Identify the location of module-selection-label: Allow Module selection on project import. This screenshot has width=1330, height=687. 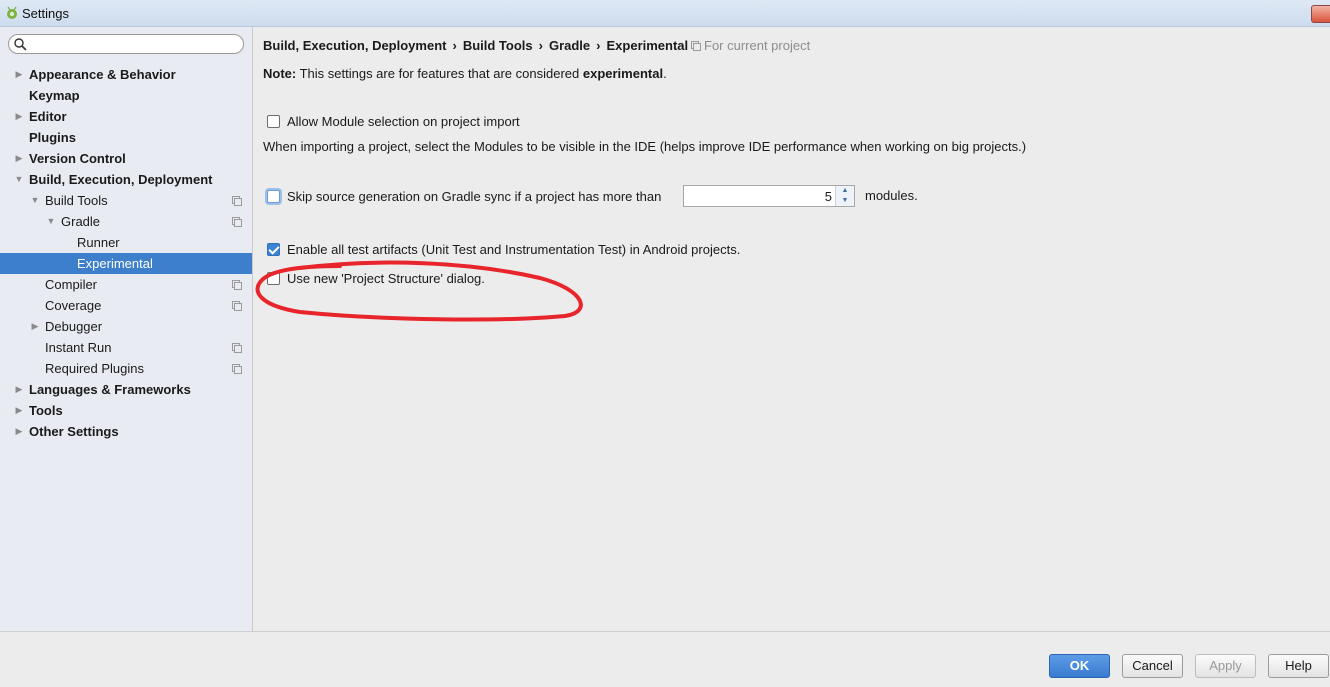
(403, 121).